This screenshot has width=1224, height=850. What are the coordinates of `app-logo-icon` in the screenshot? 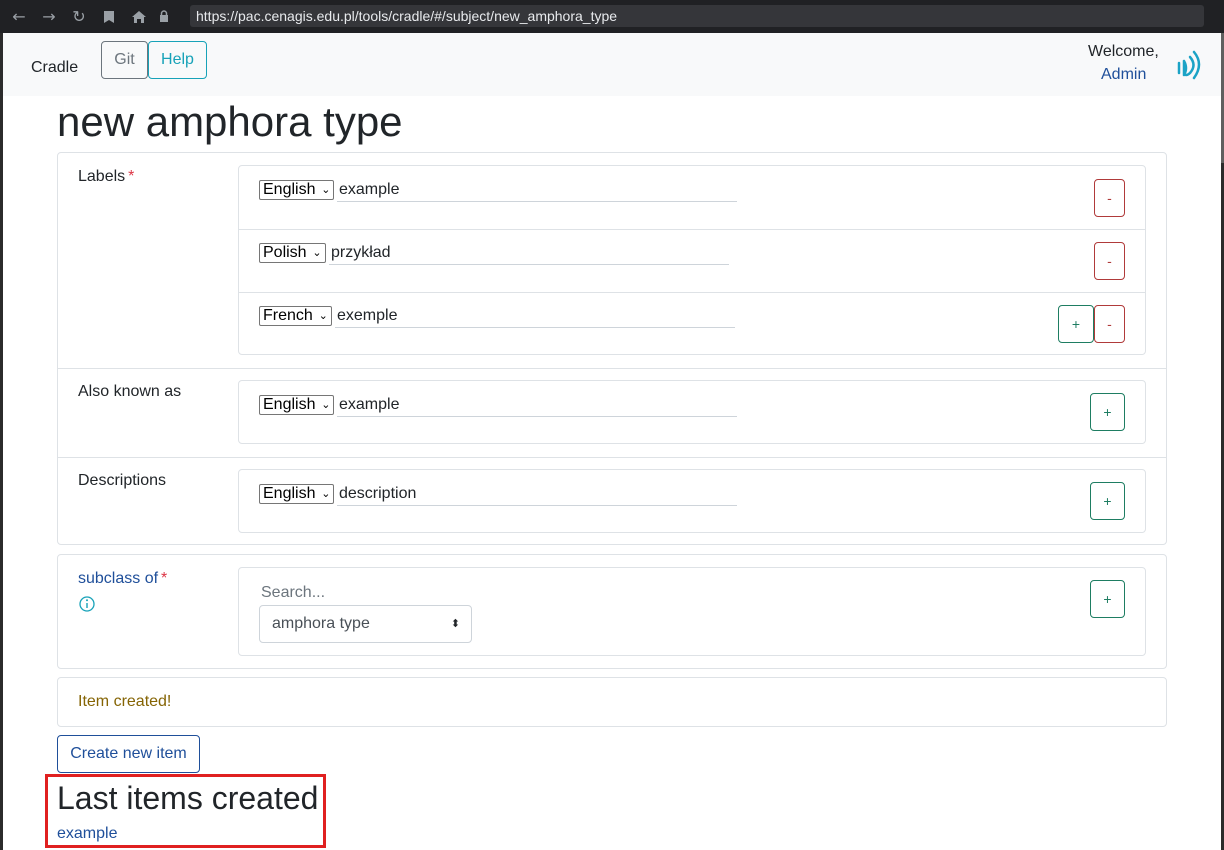 It's located at (1189, 65).